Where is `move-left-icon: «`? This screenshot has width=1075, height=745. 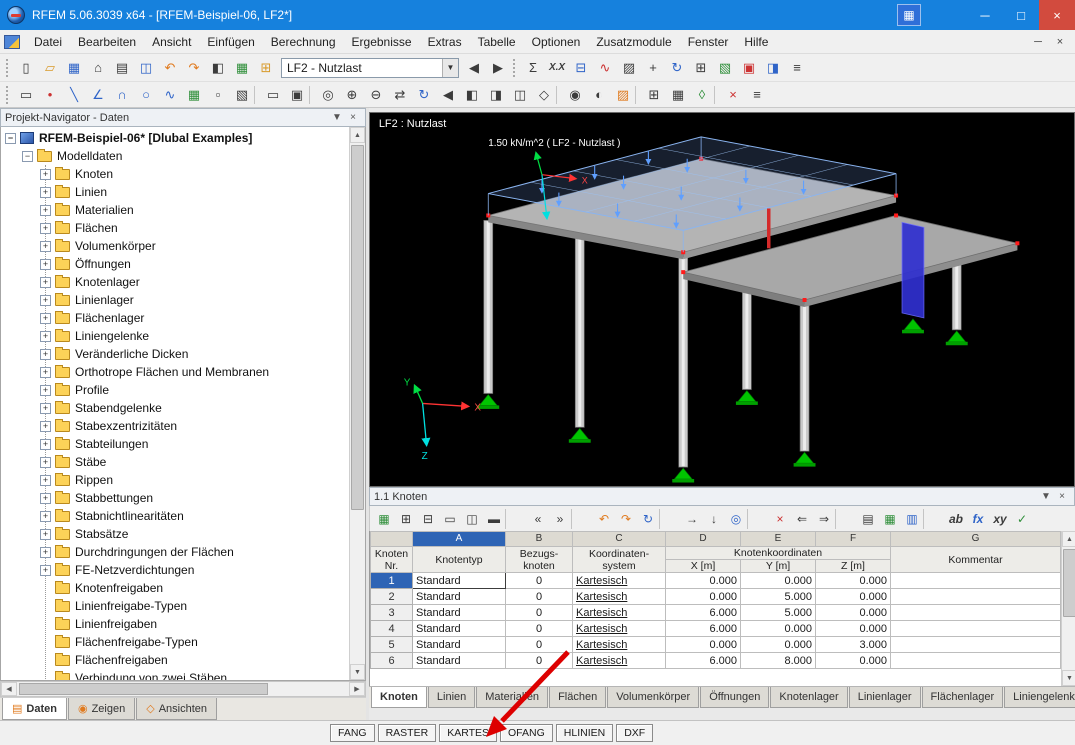
move-left-icon: « is located at coordinates (538, 519).